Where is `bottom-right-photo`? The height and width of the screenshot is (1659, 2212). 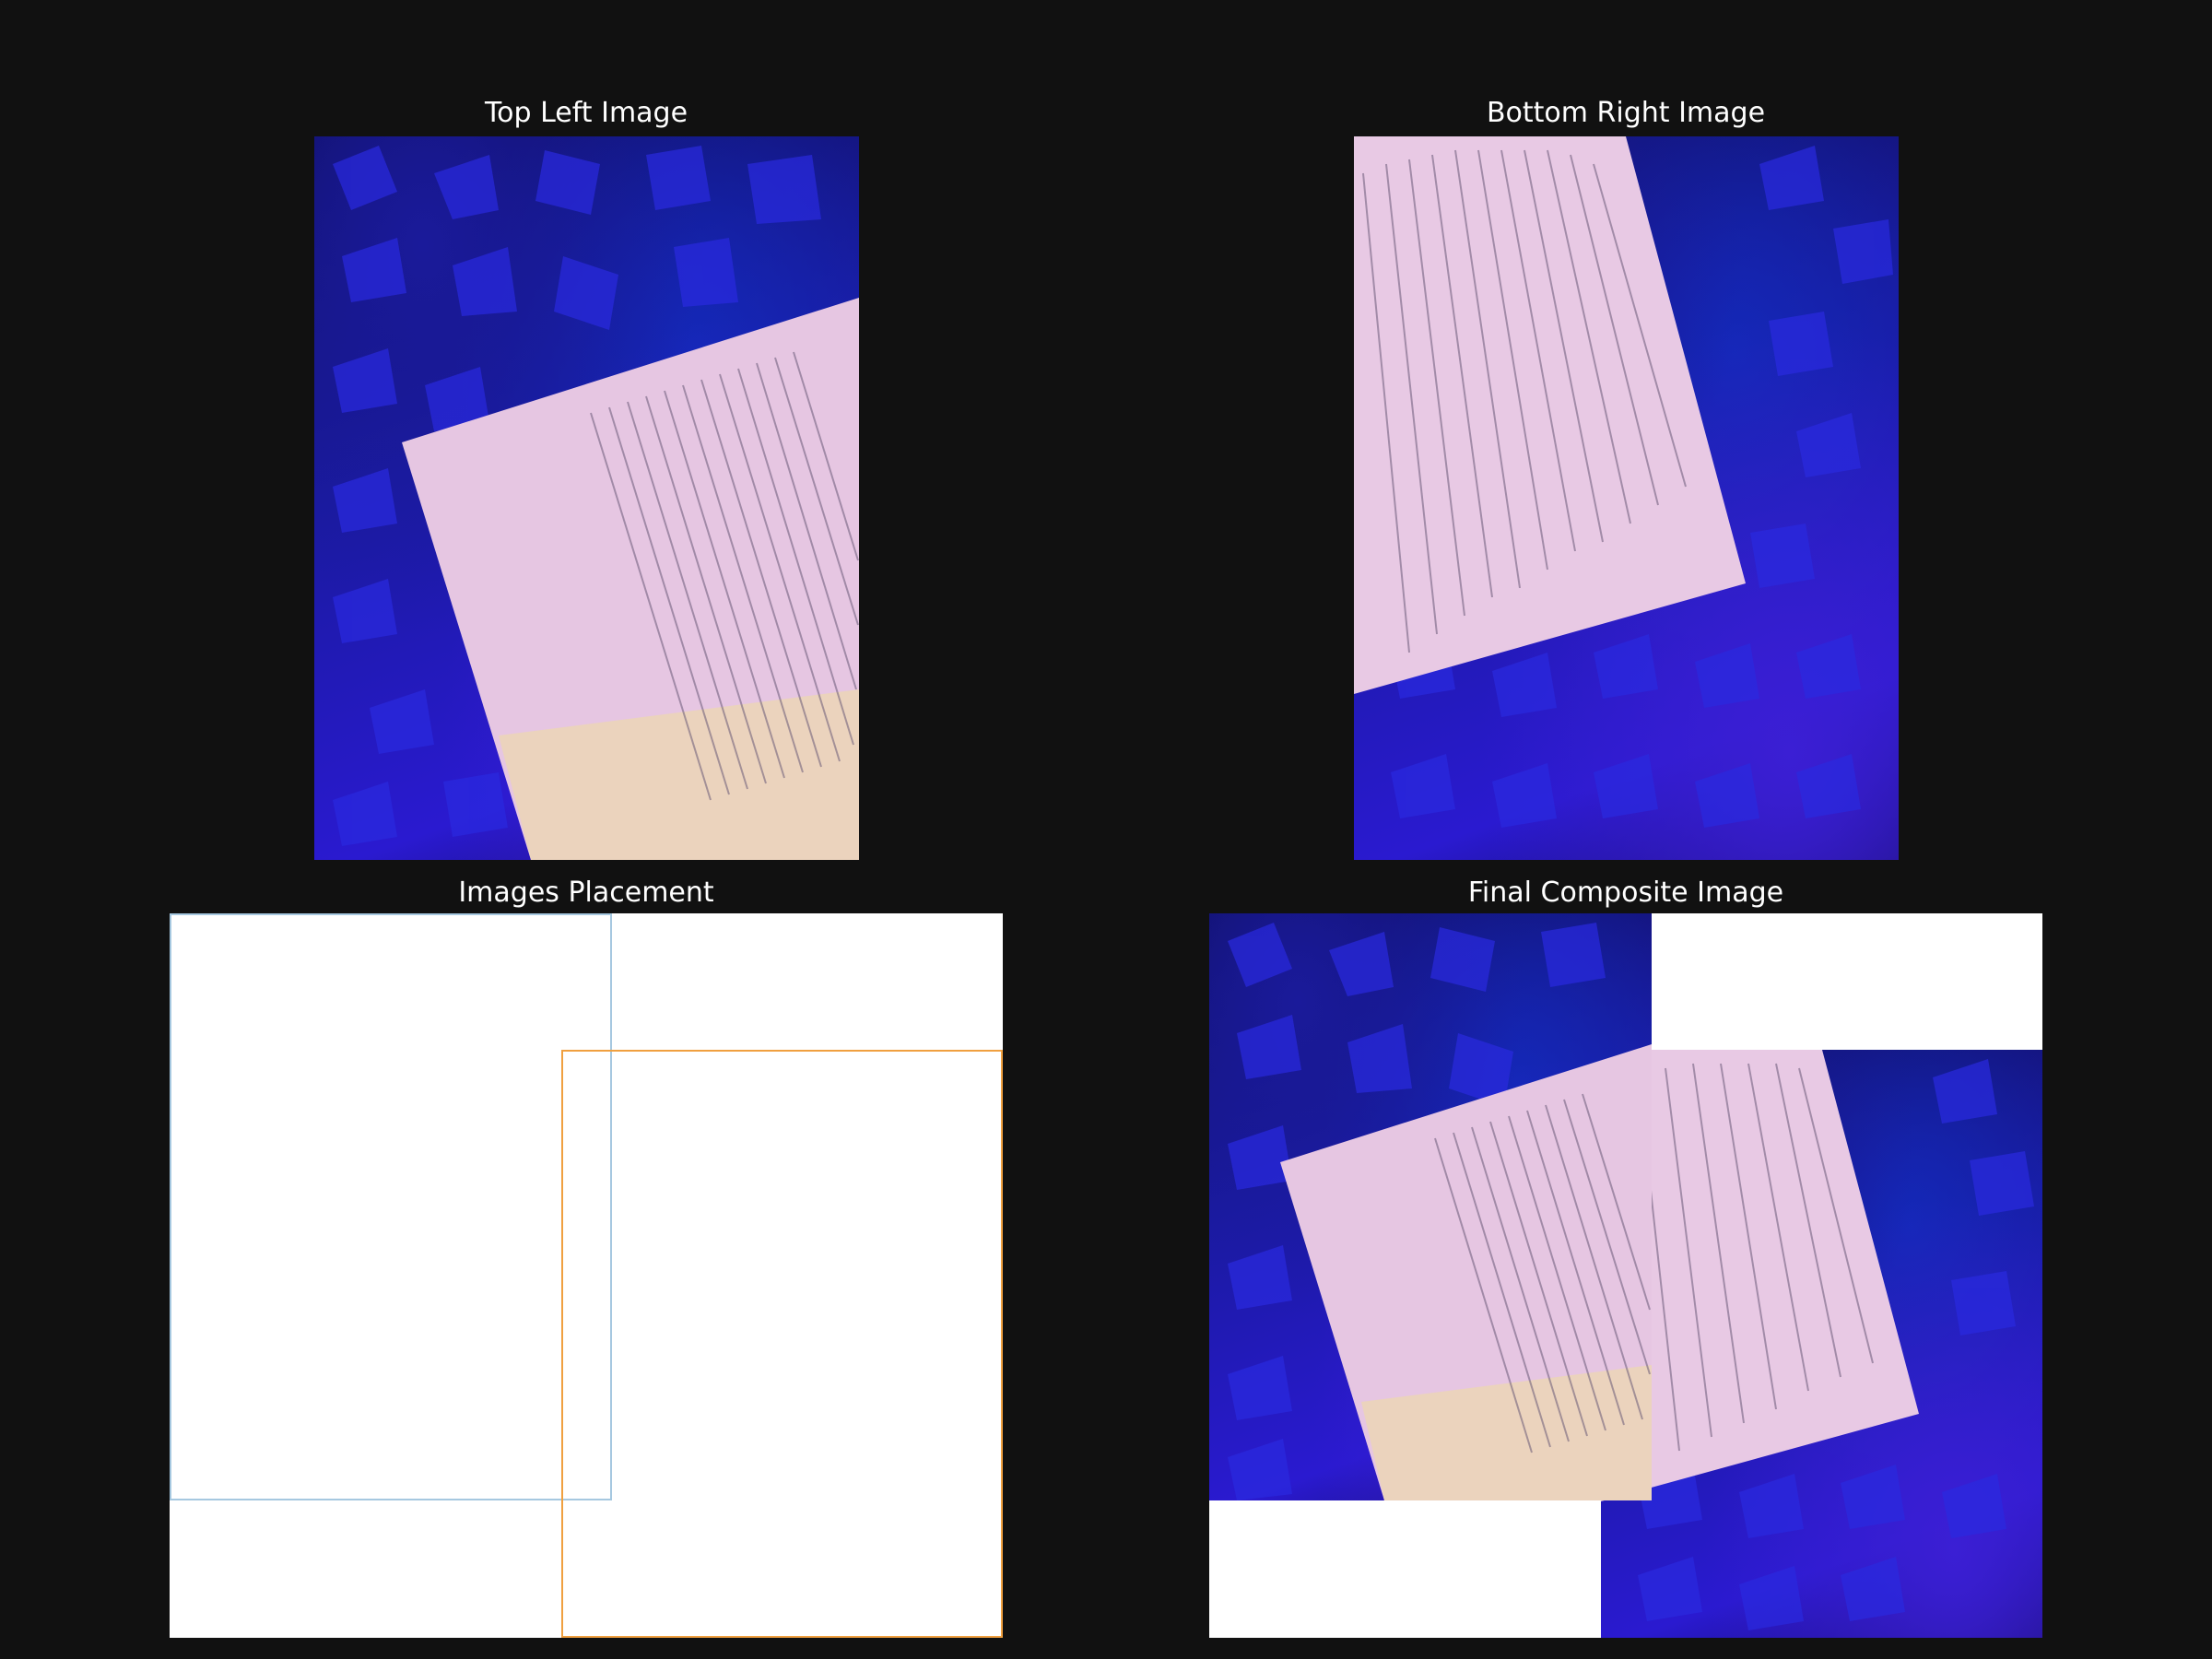 bottom-right-photo is located at coordinates (1626, 498).